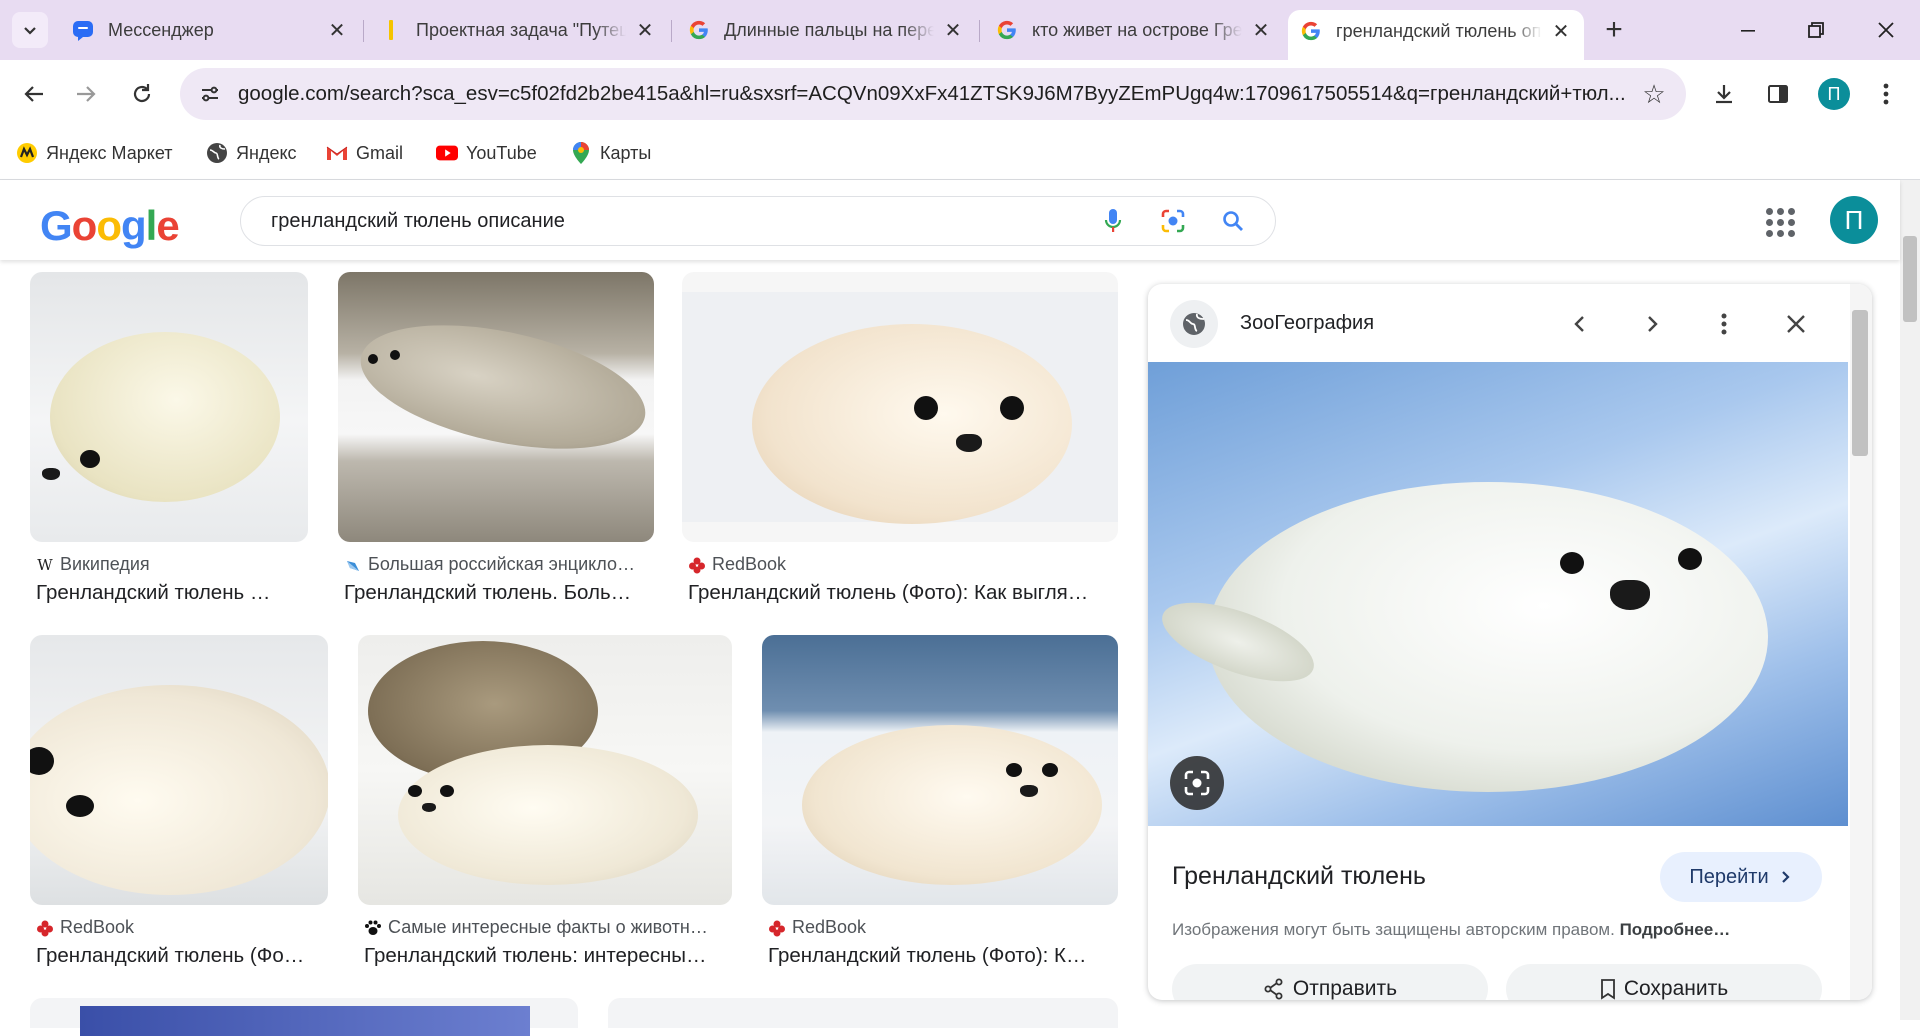 This screenshot has width=1920, height=1036. Describe the element at coordinates (1816, 30) in the screenshot. I see `restore-button` at that location.